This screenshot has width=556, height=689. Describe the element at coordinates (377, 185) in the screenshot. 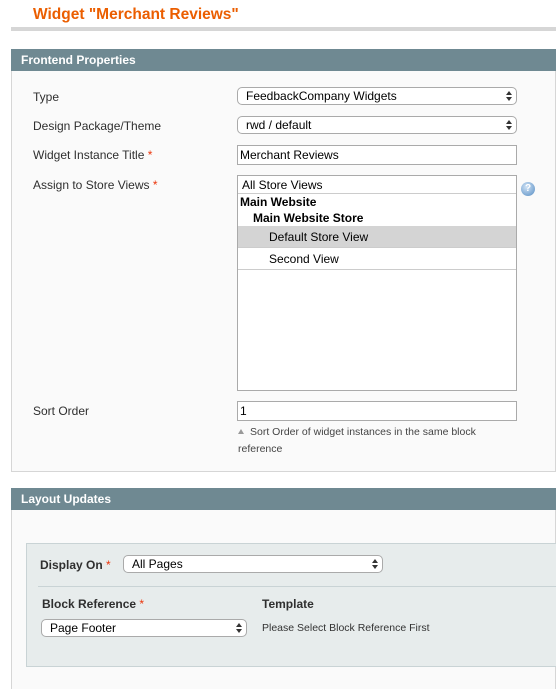

I see `store-option-all: All Store Views` at that location.